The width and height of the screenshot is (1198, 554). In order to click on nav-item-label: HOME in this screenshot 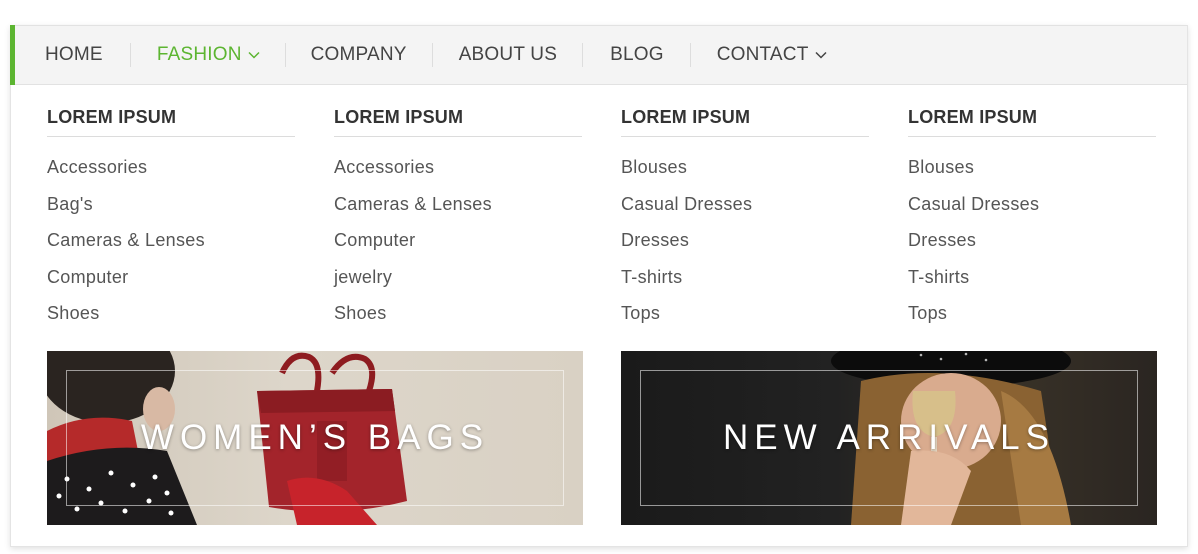, I will do `click(74, 54)`.